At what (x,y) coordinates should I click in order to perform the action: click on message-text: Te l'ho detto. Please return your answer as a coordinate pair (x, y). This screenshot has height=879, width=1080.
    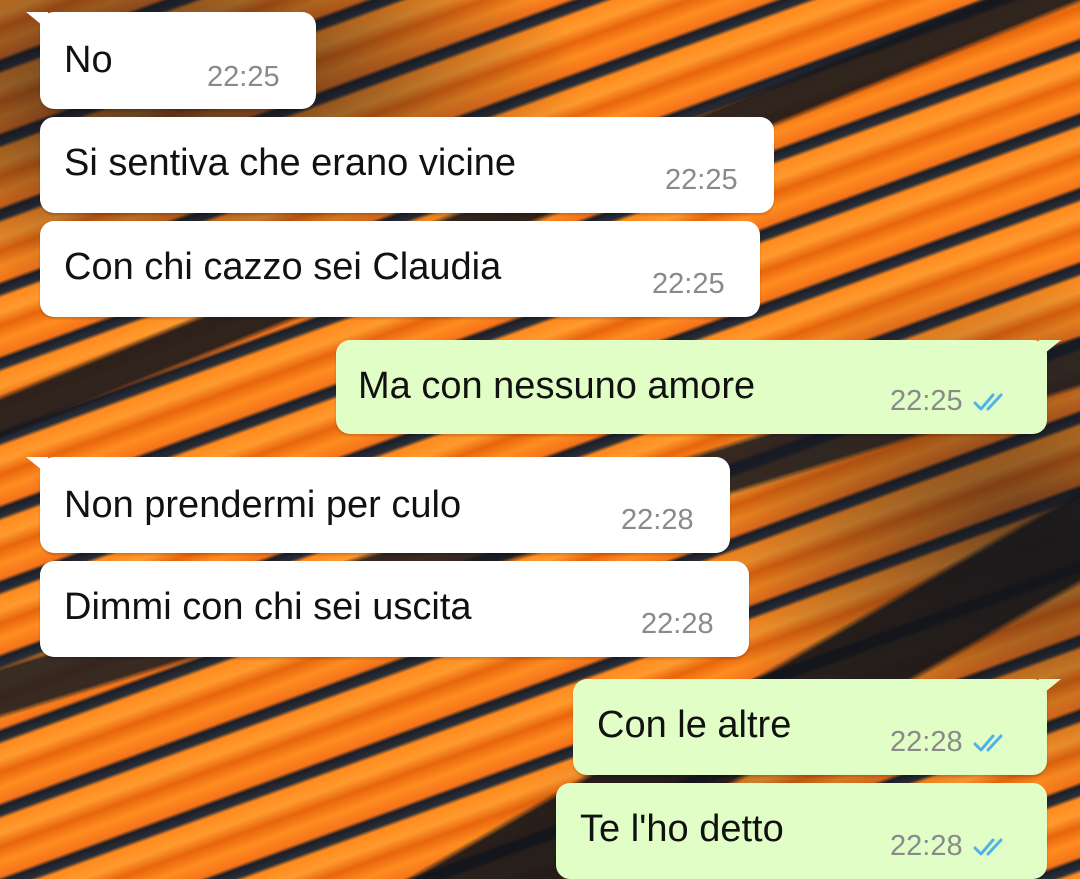
    Looking at the image, I should click on (682, 829).